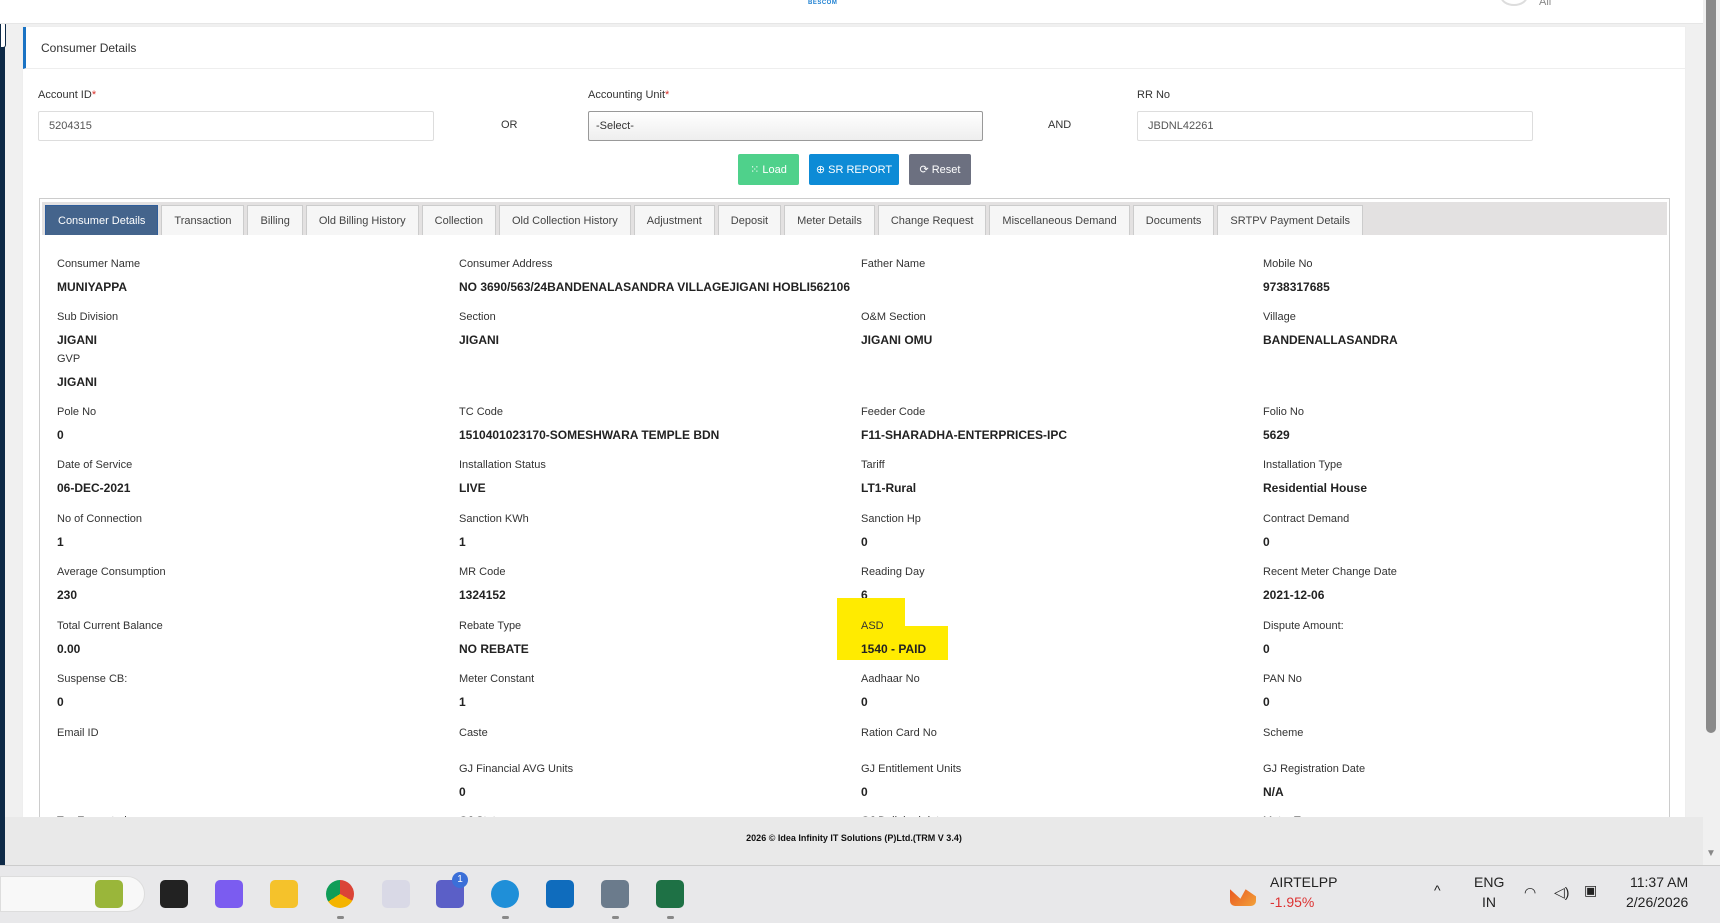 The width and height of the screenshot is (1720, 923). What do you see at coordinates (203, 220) in the screenshot?
I see `tab-transaction: Transaction` at bounding box center [203, 220].